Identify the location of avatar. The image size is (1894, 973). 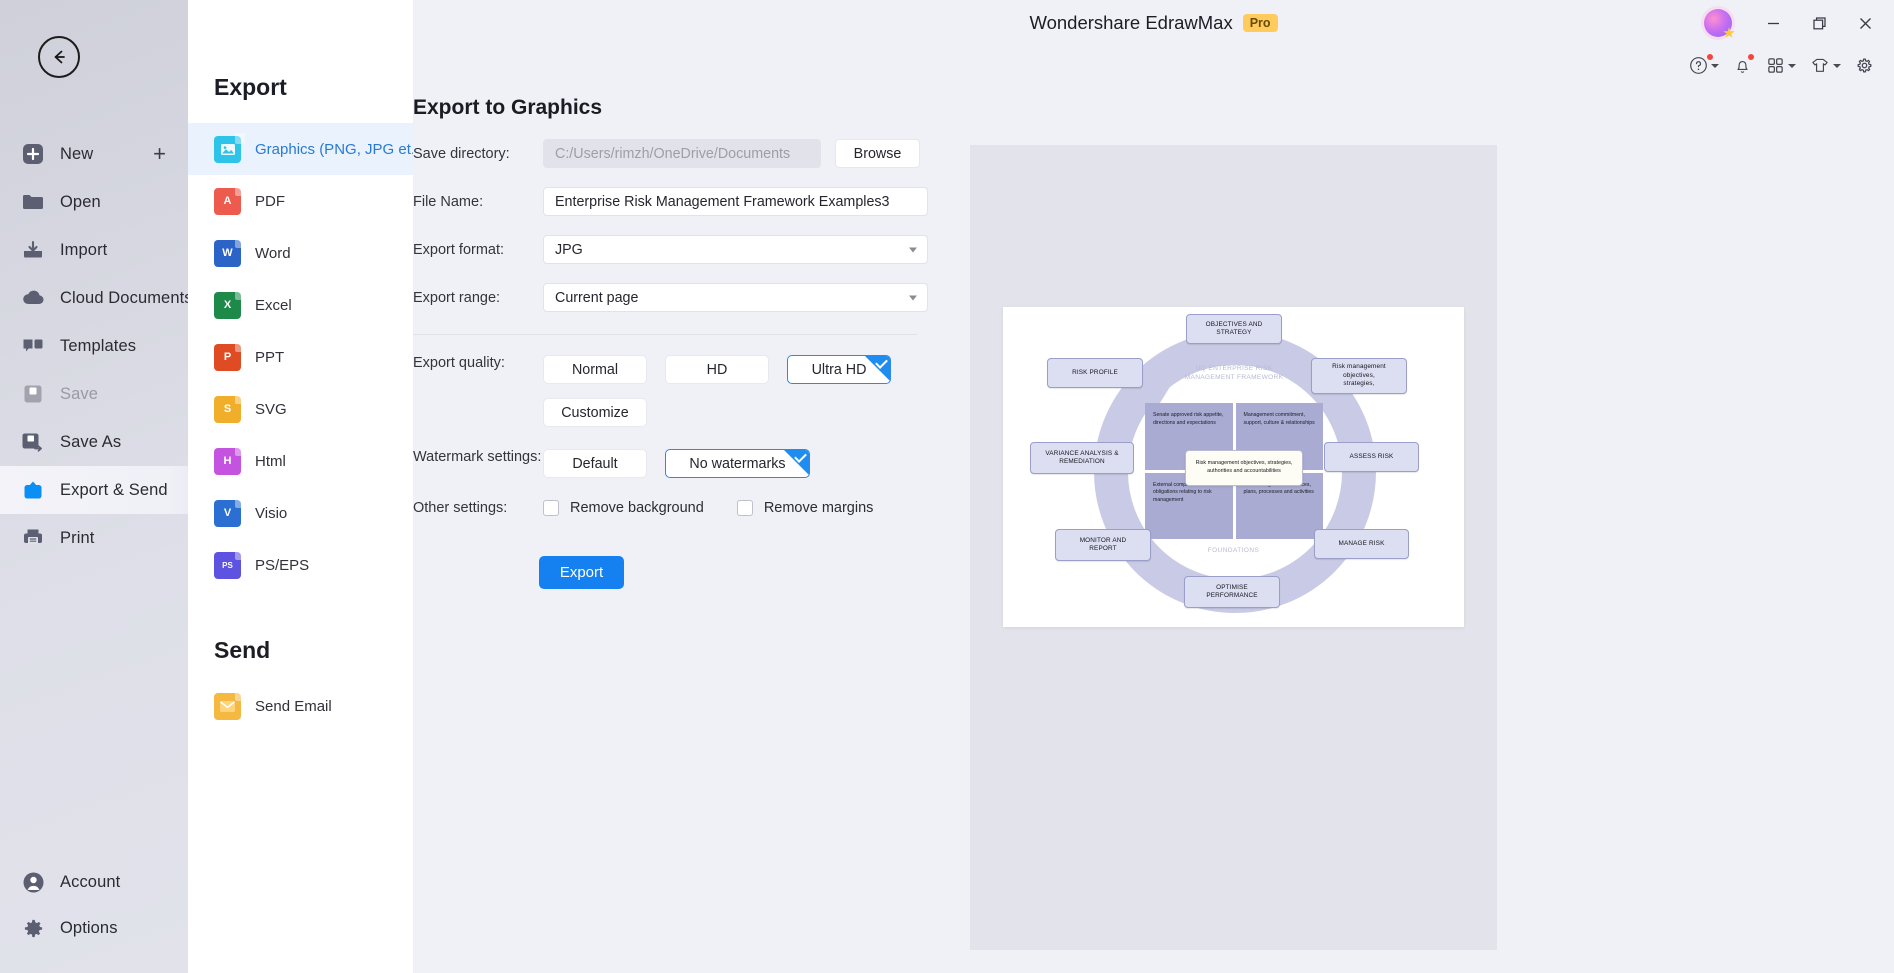
(1718, 23).